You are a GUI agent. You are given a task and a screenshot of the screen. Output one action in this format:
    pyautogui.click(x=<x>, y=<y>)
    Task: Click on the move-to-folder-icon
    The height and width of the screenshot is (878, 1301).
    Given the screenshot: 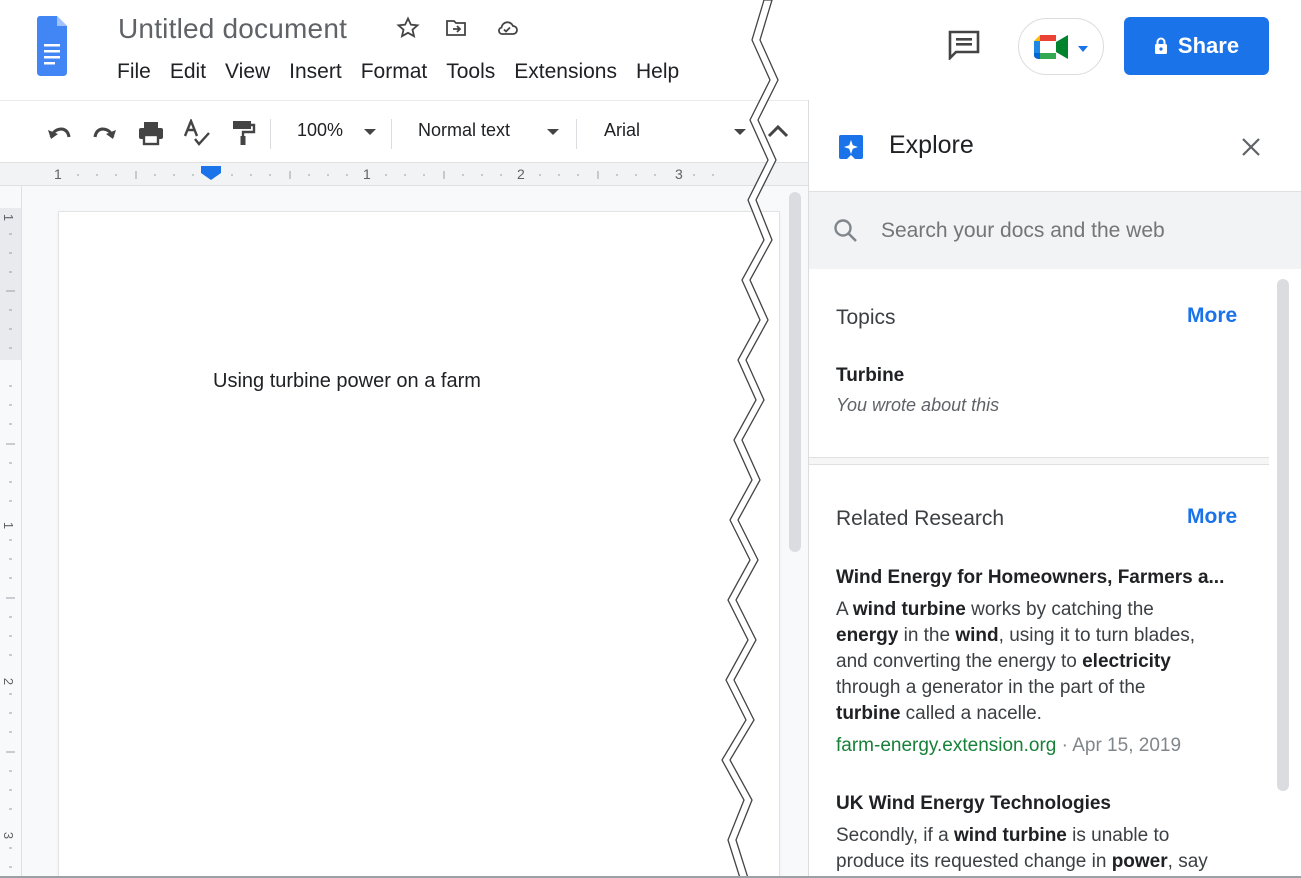 What is the action you would take?
    pyautogui.click(x=456, y=28)
    